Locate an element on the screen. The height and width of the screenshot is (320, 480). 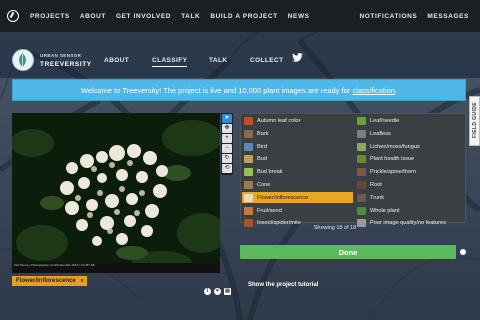
selected-annotation-chip: Flower/inflorescence x is located at coordinates (50, 281).